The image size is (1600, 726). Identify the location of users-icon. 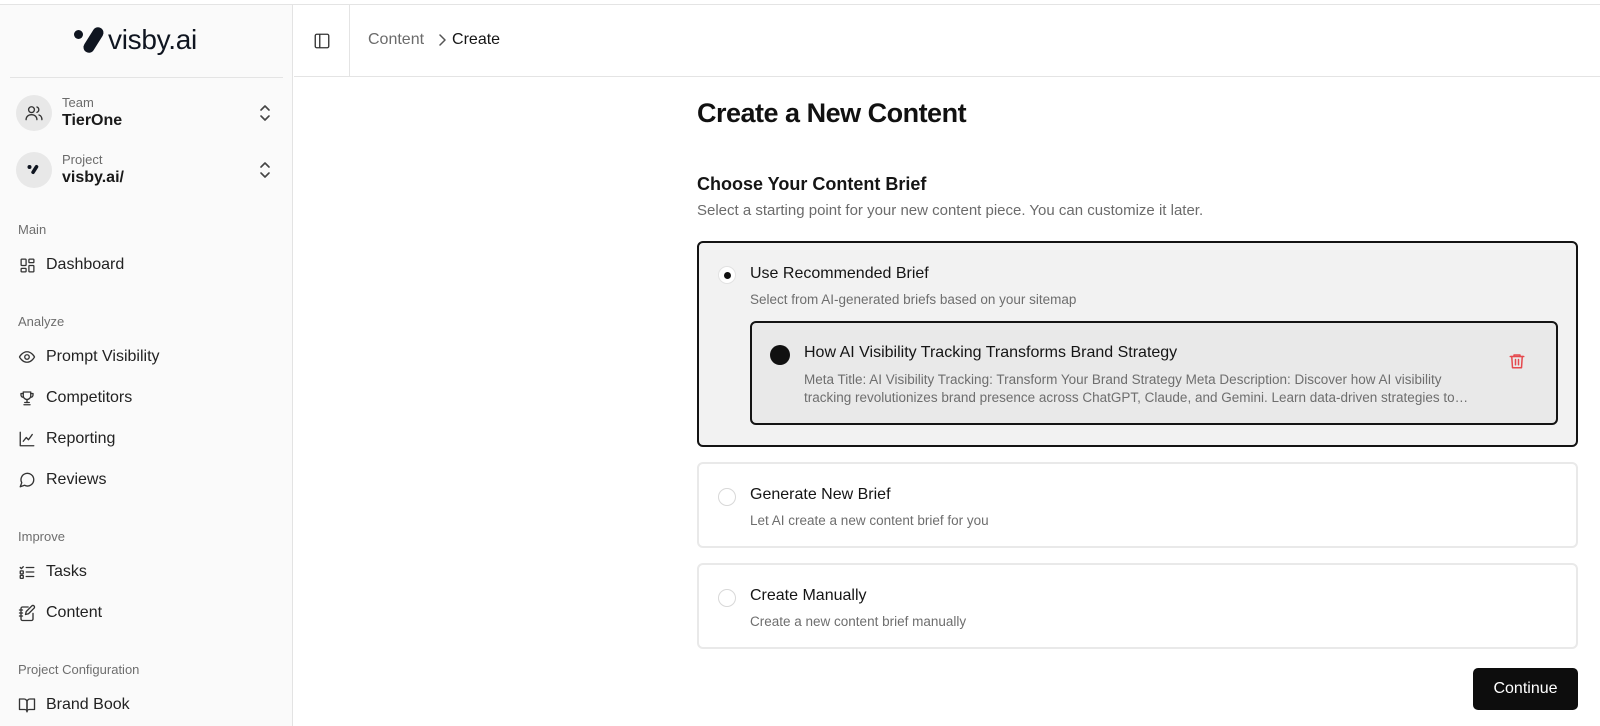
(34, 113).